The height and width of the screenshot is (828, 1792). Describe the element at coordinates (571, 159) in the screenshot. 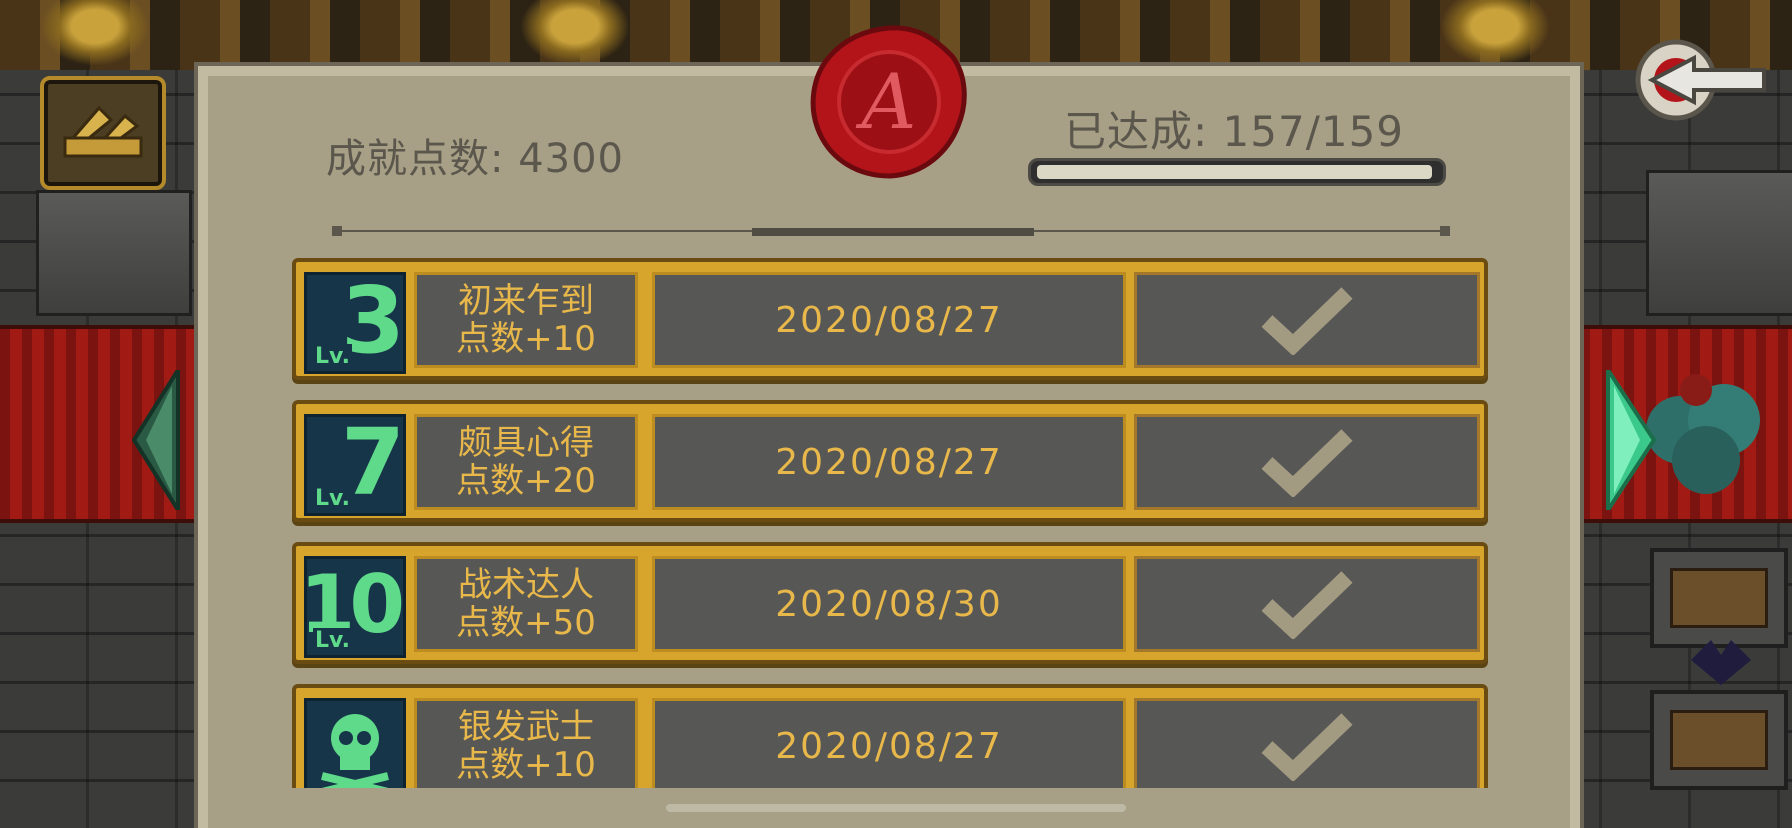

I see `points-value: 4300` at that location.